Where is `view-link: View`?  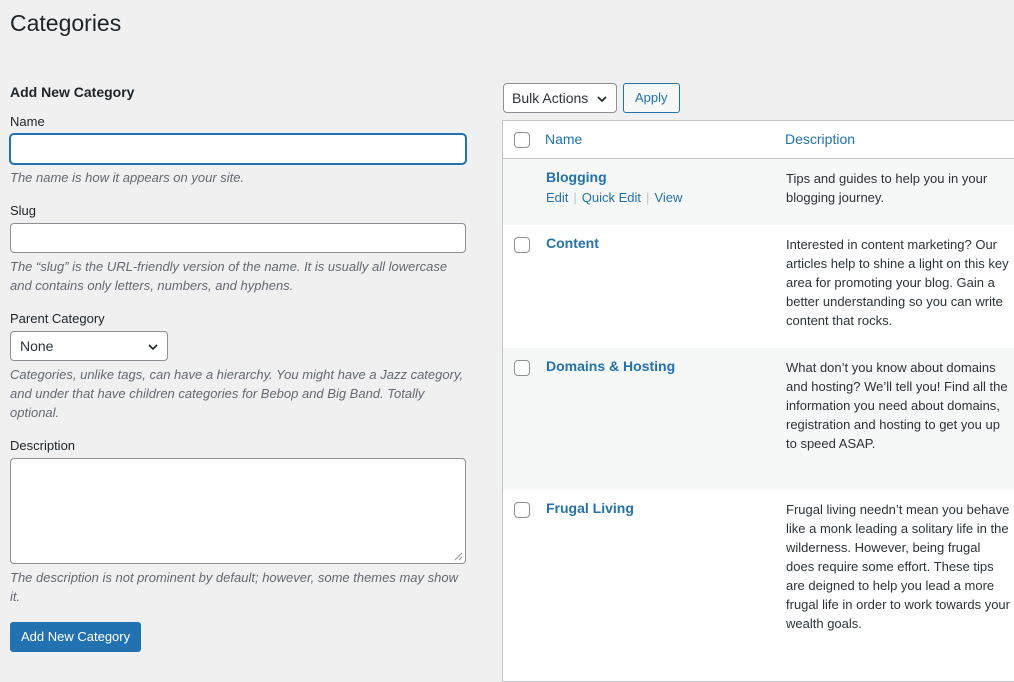
view-link: View is located at coordinates (668, 197).